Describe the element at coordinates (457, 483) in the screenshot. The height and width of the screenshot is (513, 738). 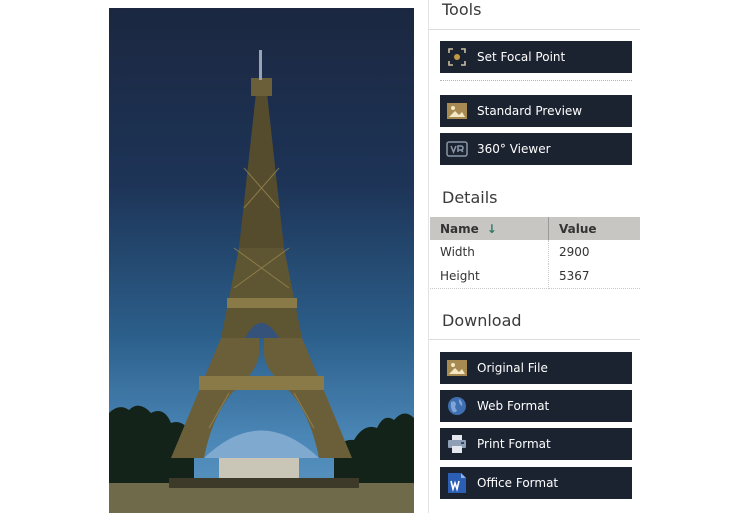
I see `word-document-icon` at that location.